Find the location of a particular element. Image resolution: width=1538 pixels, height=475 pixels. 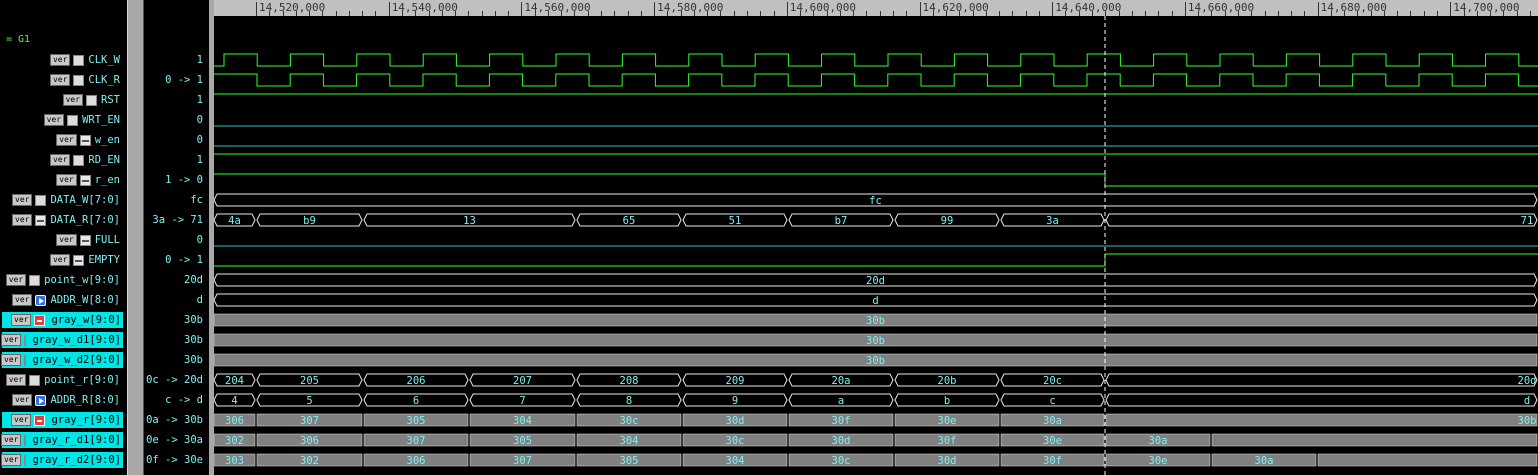

signal-row-gray_r_d1: ver gray_r_d1[9:0] is located at coordinates (62, 440).